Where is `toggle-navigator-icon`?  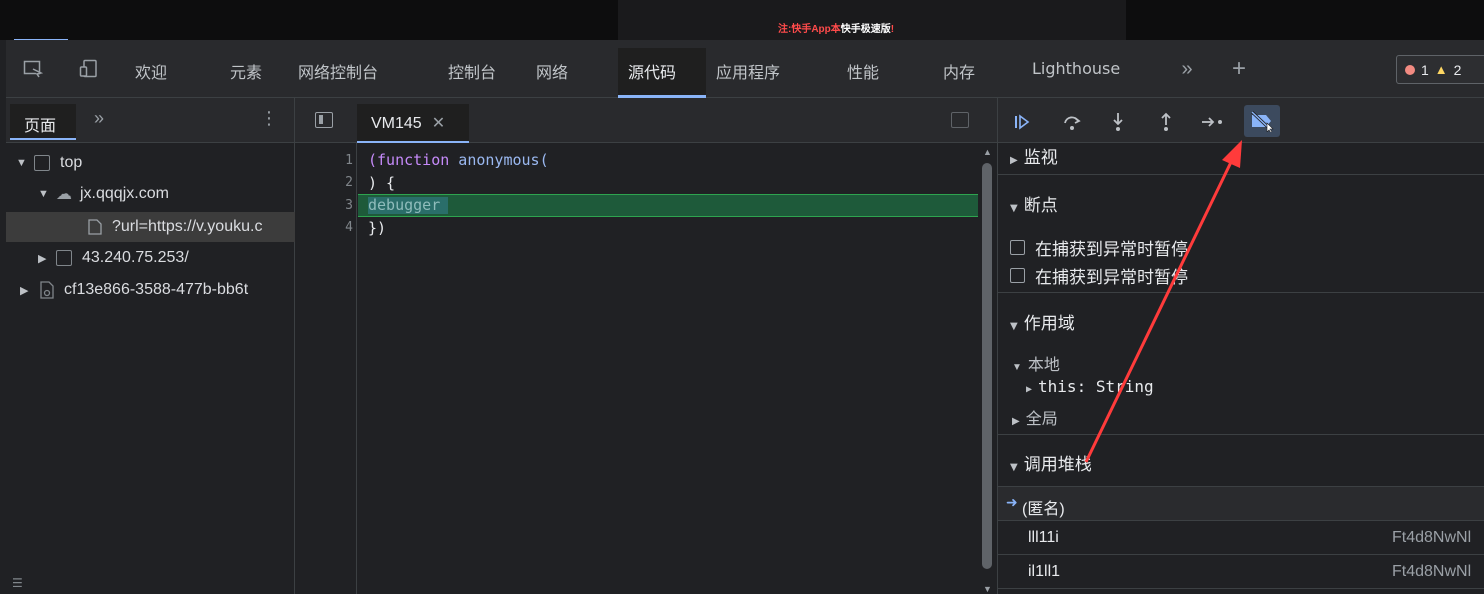 toggle-navigator-icon is located at coordinates (324, 120).